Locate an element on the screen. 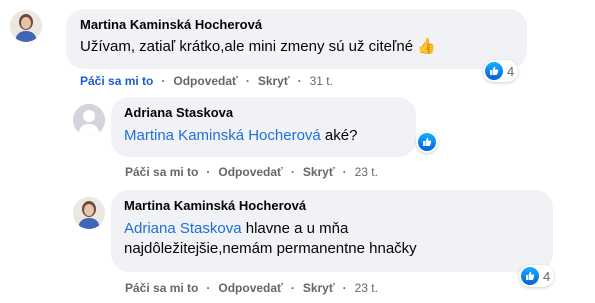 Image resolution: width=595 pixels, height=303 pixels. comment-text-line: Adriana Staskova hlavne a u mňa is located at coordinates (332, 229).